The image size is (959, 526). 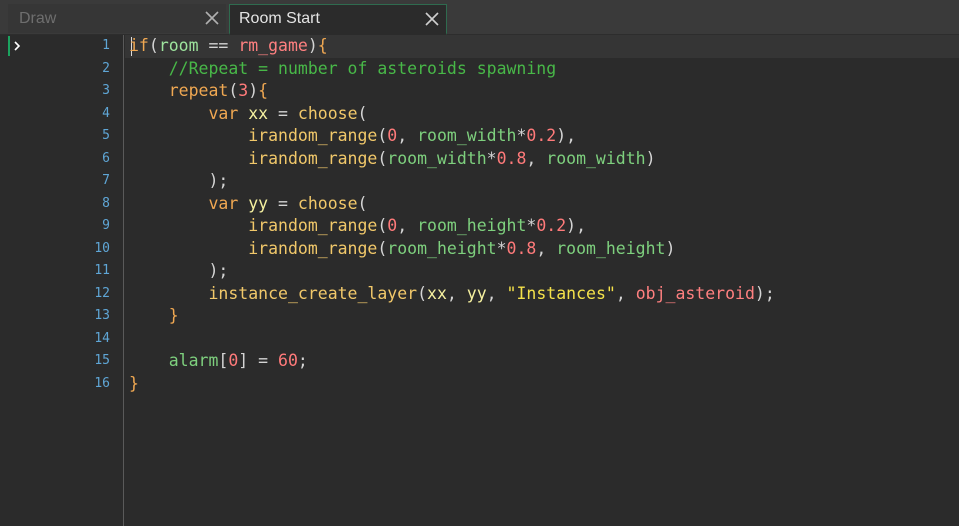 What do you see at coordinates (38, 18) in the screenshot?
I see `tab-label: Draw` at bounding box center [38, 18].